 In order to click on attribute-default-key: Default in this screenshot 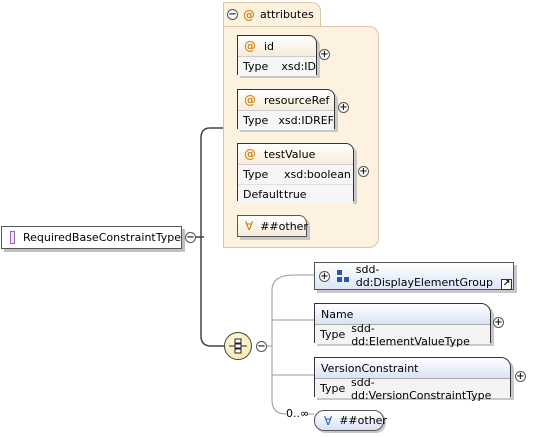, I will do `click(263, 194)`.